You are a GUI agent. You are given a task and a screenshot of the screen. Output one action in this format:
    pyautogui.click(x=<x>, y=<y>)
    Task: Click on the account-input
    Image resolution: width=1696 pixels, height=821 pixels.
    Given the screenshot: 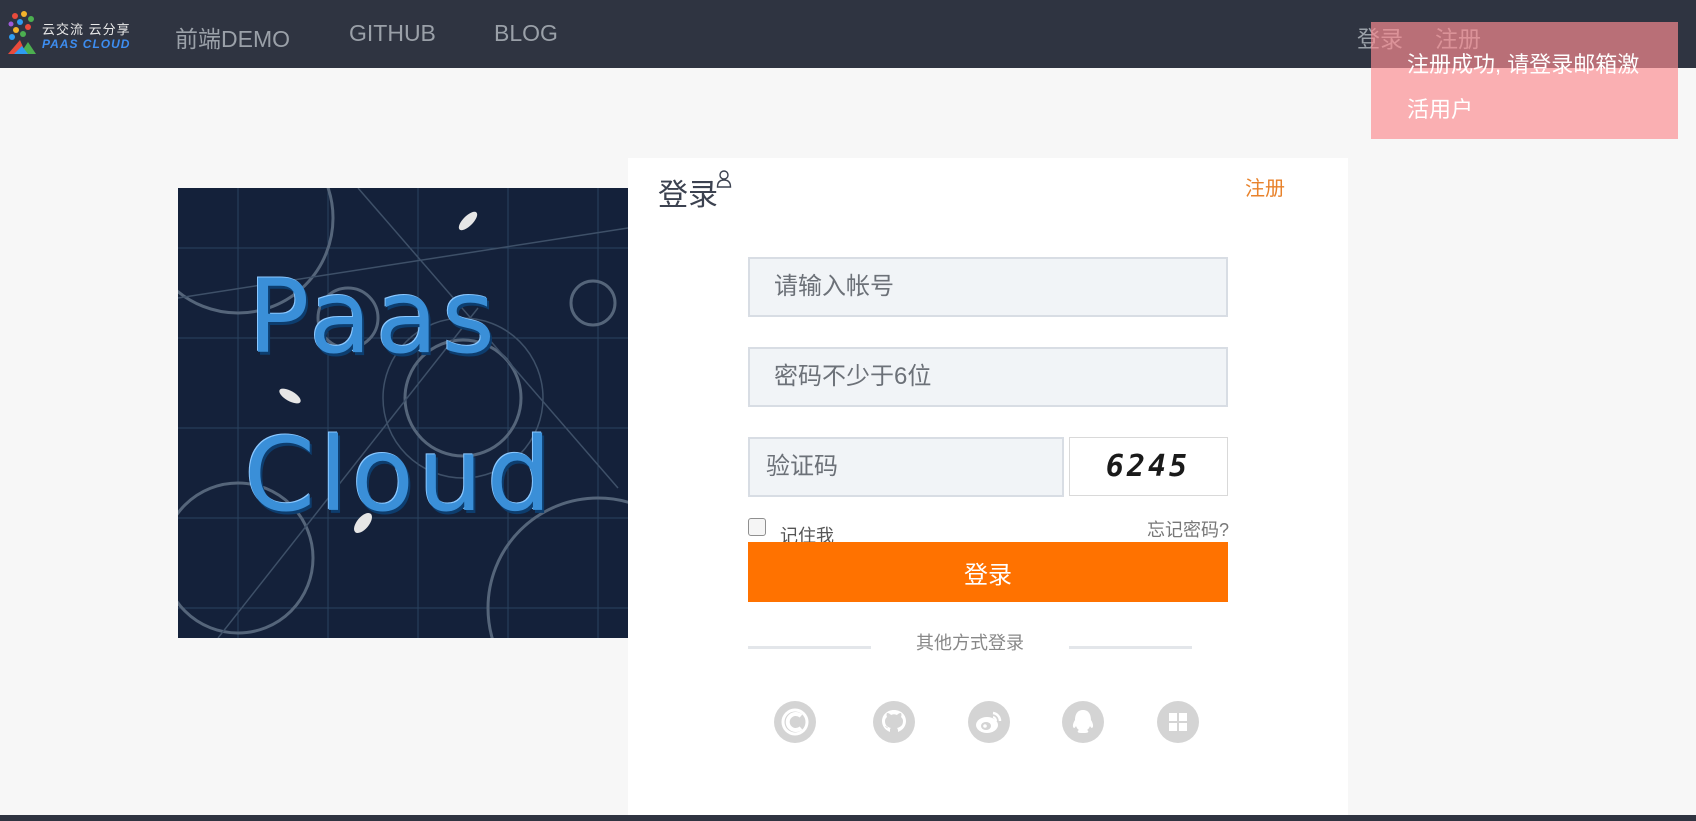 What is the action you would take?
    pyautogui.click(x=988, y=287)
    